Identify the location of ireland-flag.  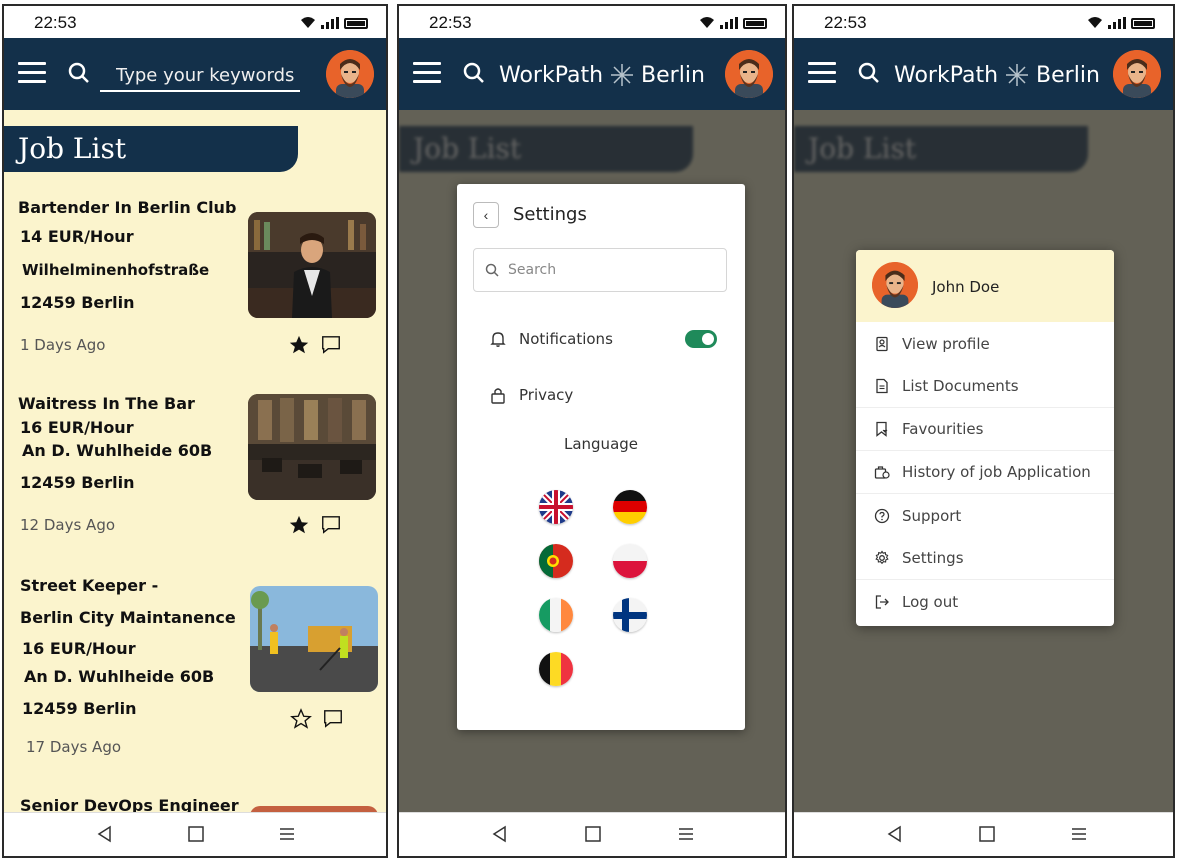
(556, 615).